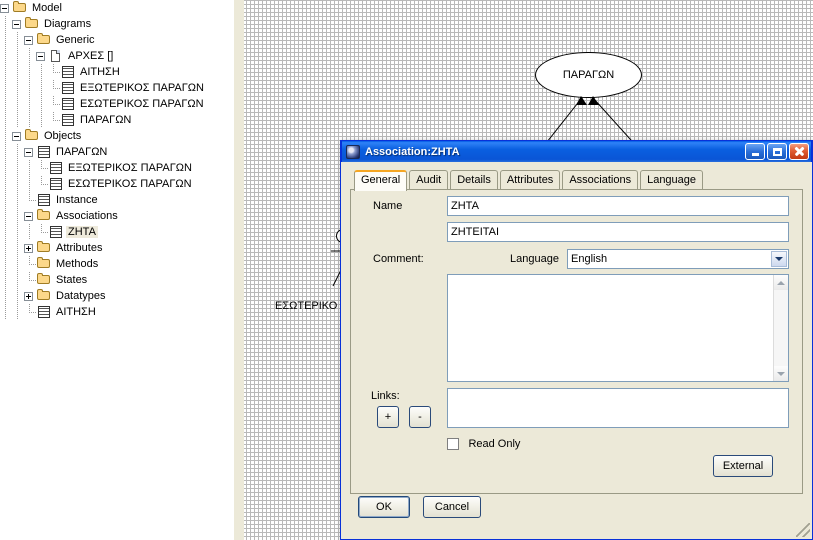 This screenshot has height=540, width=813. Describe the element at coordinates (618, 408) in the screenshot. I see `links-list` at that location.